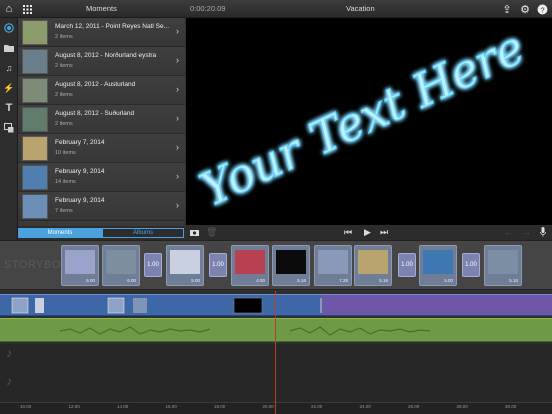  What do you see at coordinates (106, 55) in the screenshot?
I see `moment-title: August 8, 2012 - Norðurland eystra` at bounding box center [106, 55].